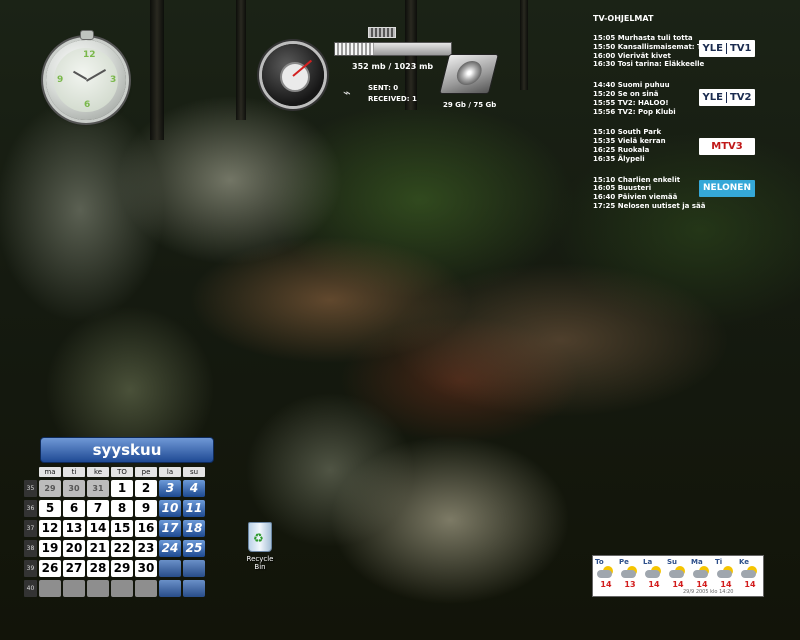  Describe the element at coordinates (693, 103) in the screenshot. I see `program-line: 15:55 TV2: HALOO!` at that location.